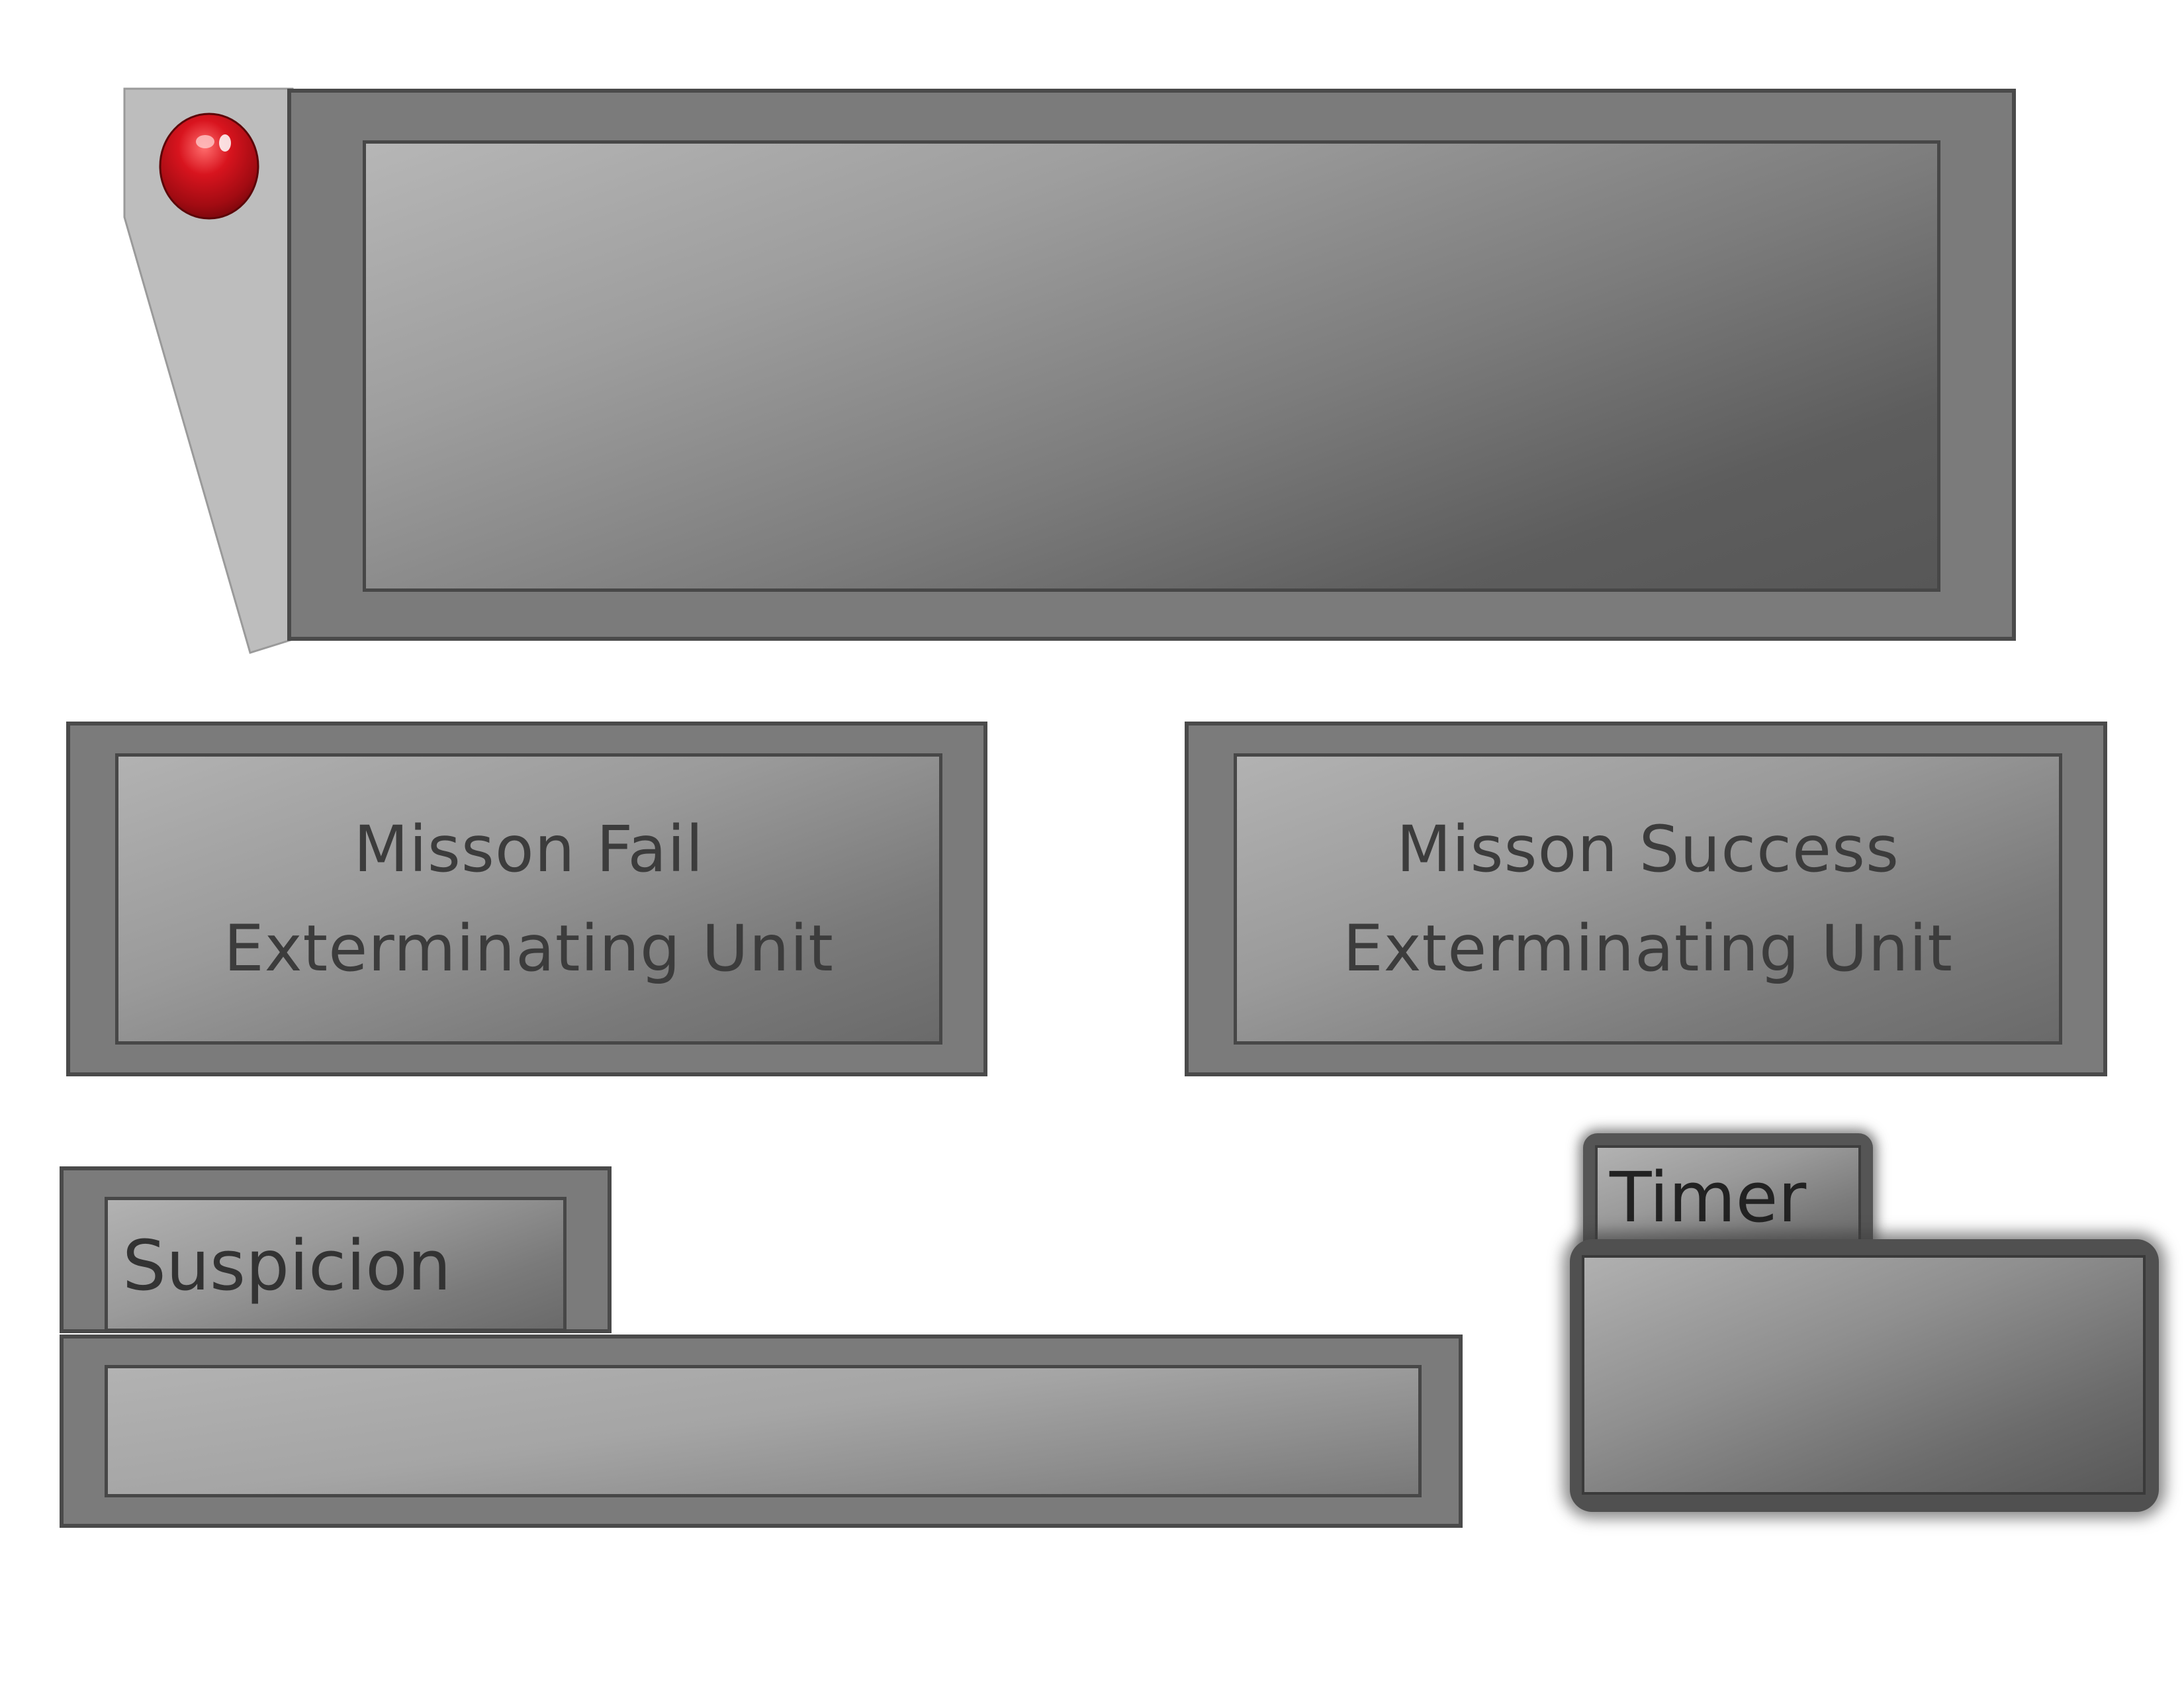 The image size is (2184, 1688). Describe the element at coordinates (1648, 849) in the screenshot. I see `mission-success-title: Misson Success` at that location.